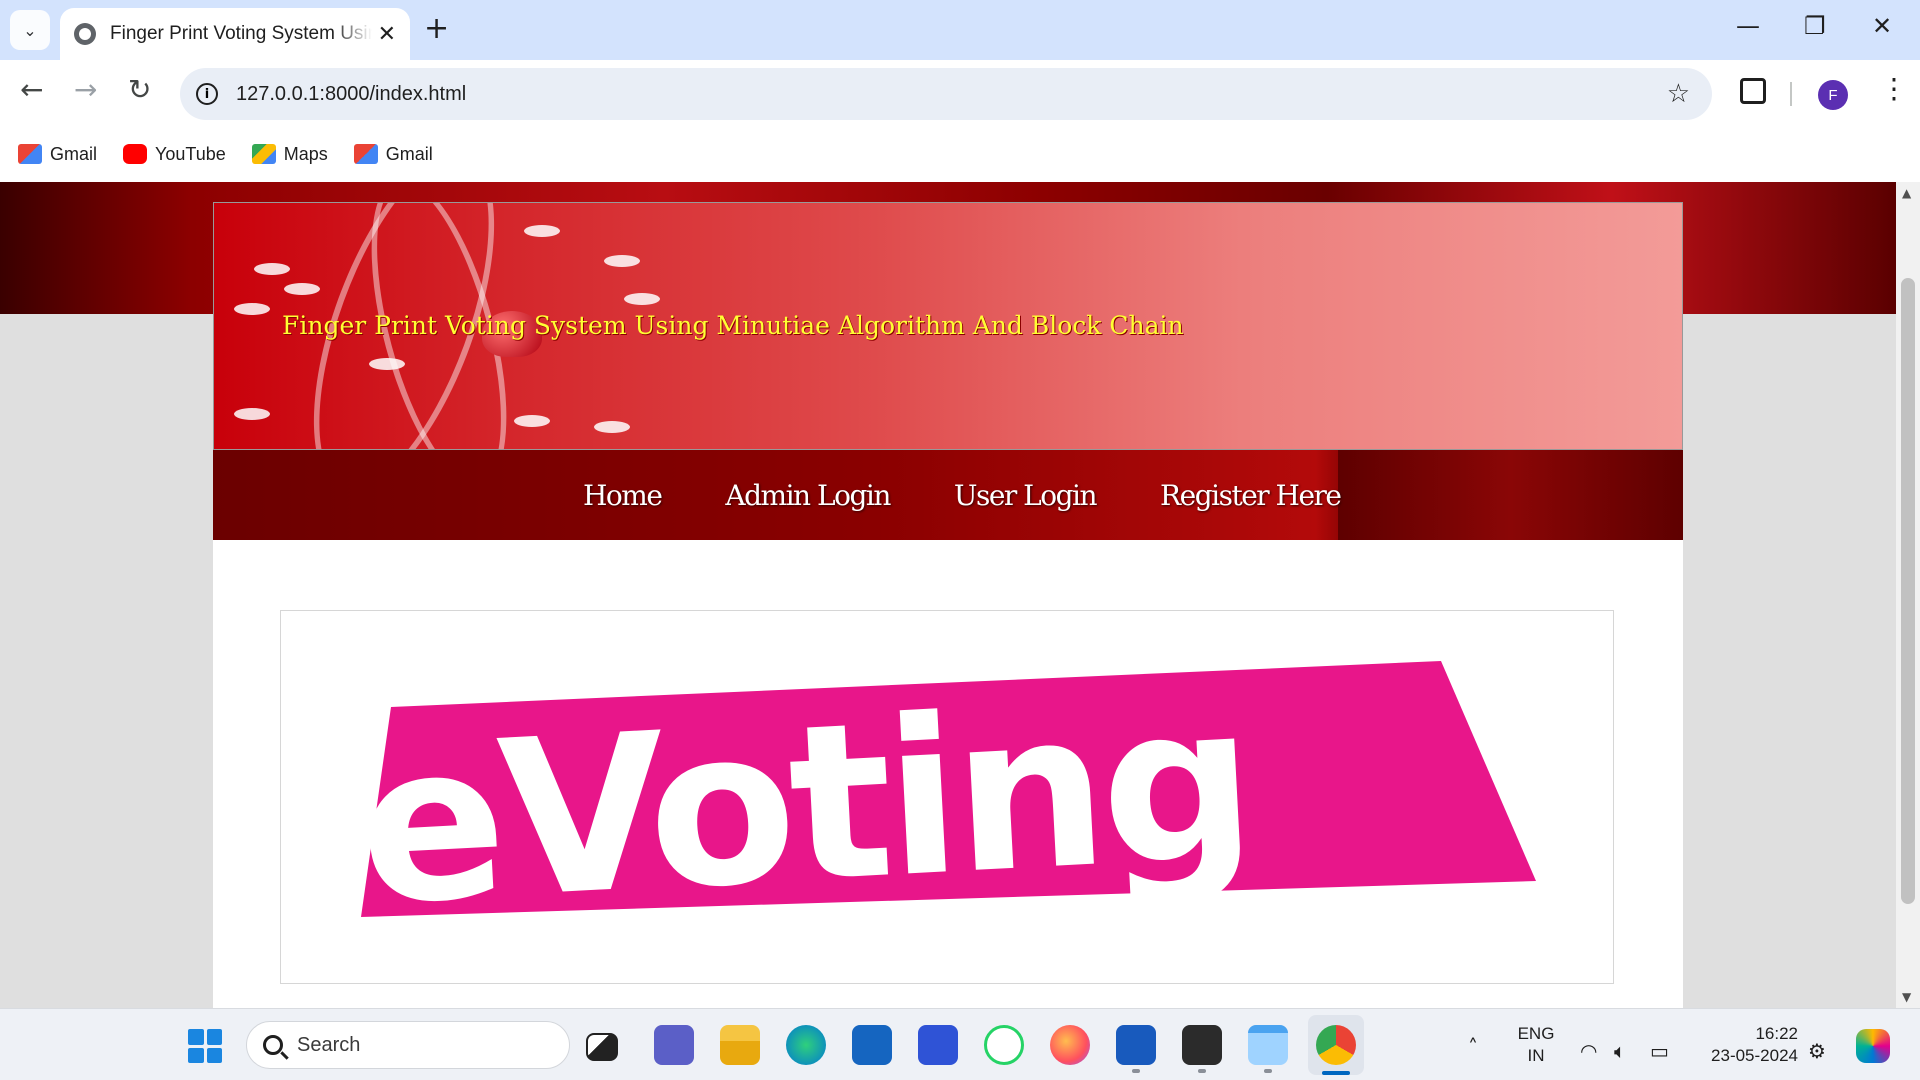 This screenshot has width=1920, height=1080. What do you see at coordinates (1336, 1073) in the screenshot?
I see `active-app-indicator` at bounding box center [1336, 1073].